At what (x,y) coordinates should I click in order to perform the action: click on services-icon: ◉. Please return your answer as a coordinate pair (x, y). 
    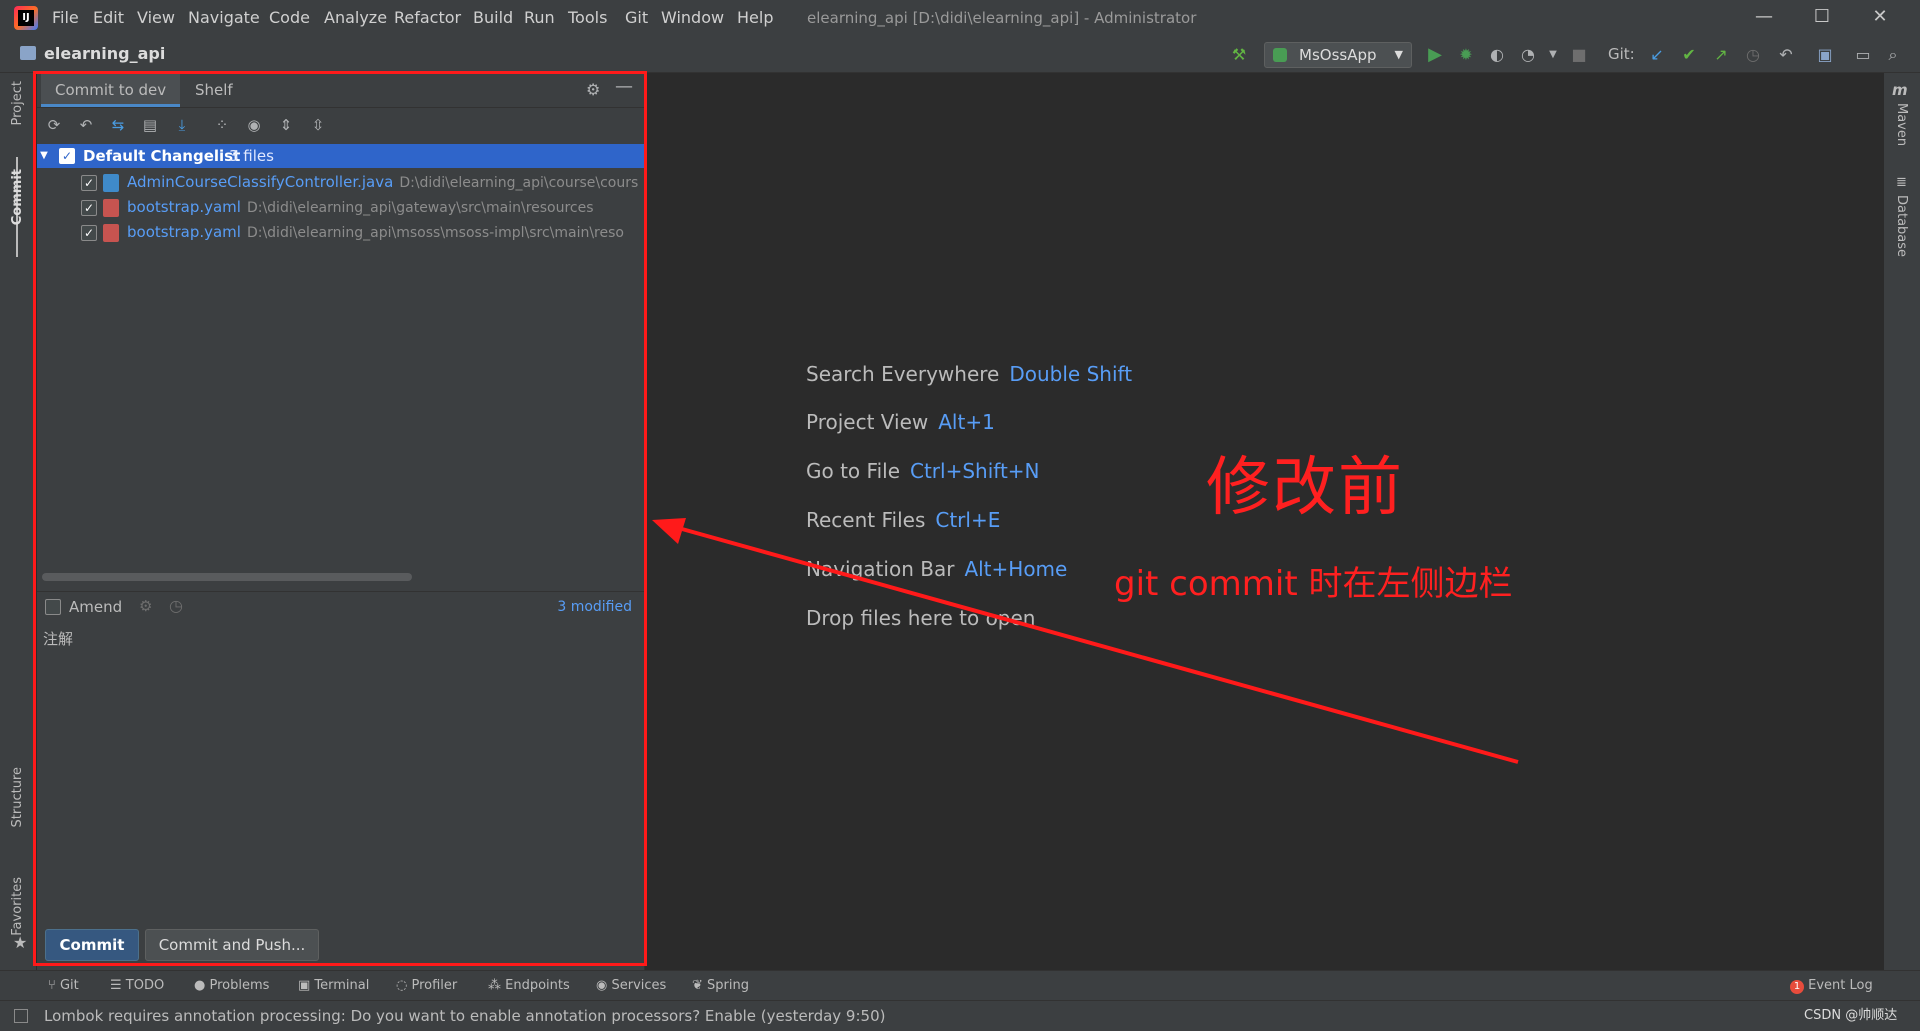
    Looking at the image, I should click on (604, 985).